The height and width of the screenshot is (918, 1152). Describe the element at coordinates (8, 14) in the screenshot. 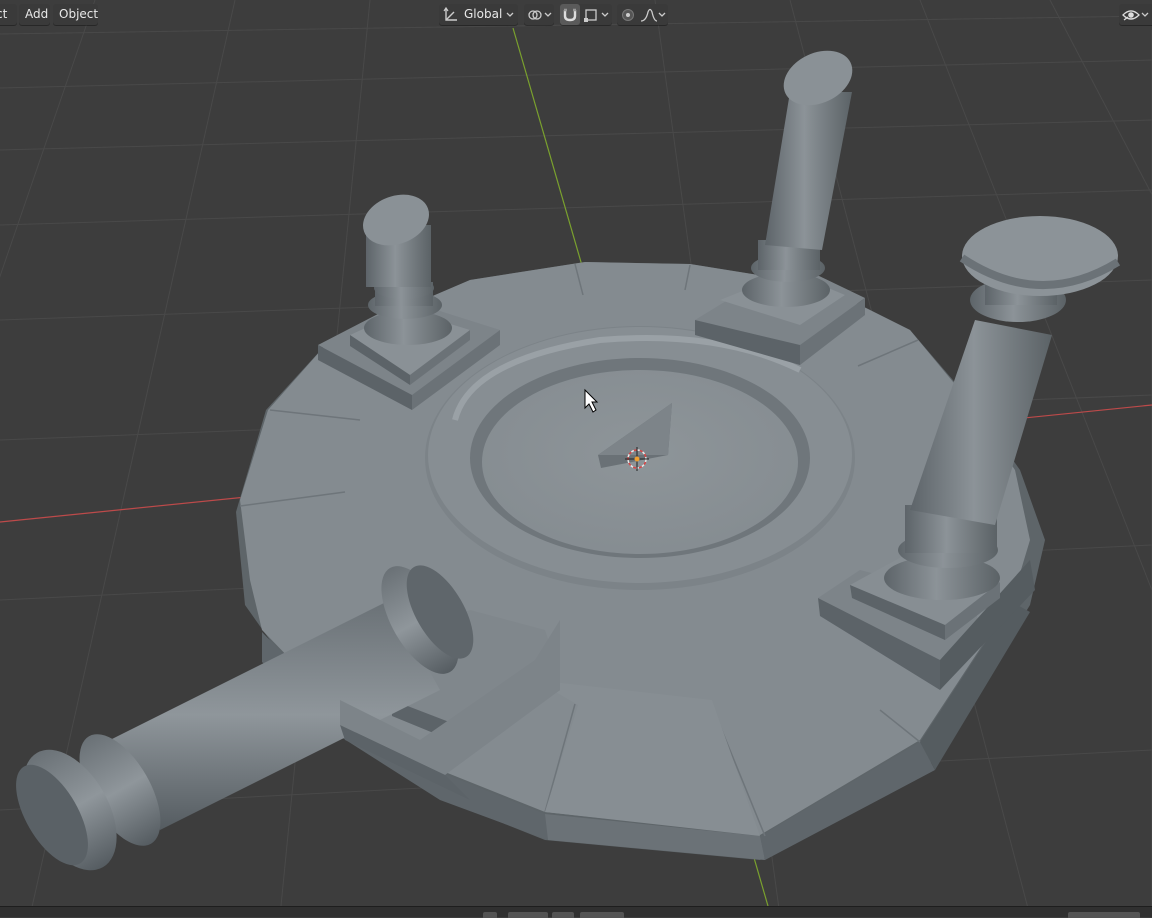

I see `select-menu: ct` at that location.